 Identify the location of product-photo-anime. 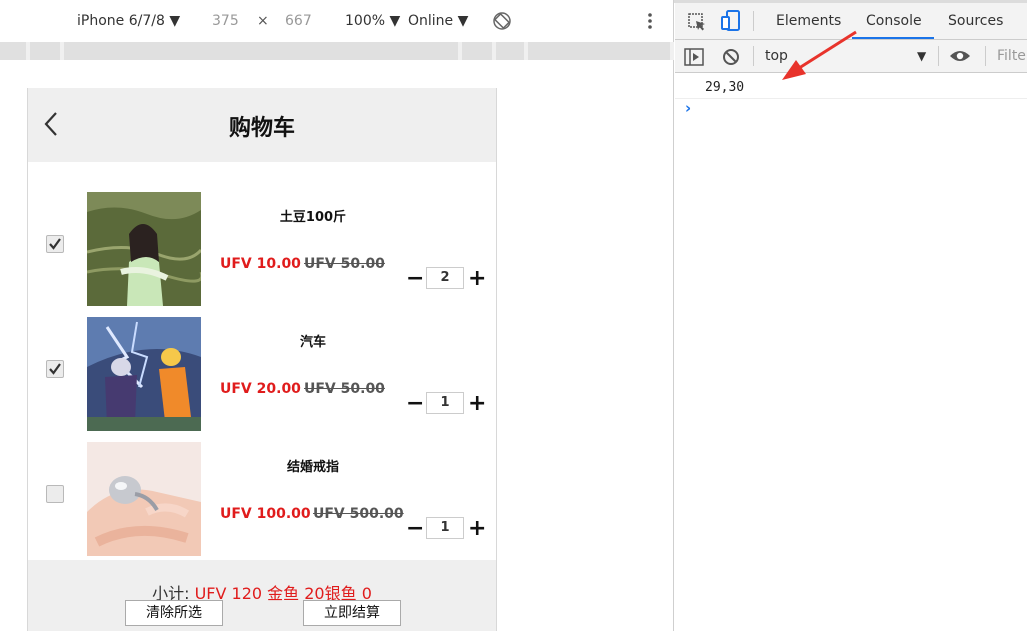
(144, 374).